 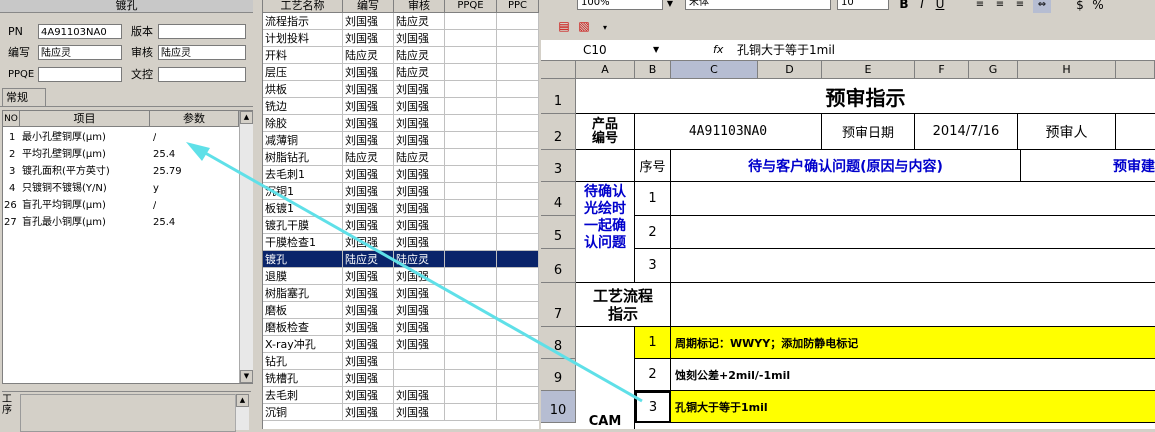 What do you see at coordinates (653, 166) in the screenshot?
I see `seq-label: 序号` at bounding box center [653, 166].